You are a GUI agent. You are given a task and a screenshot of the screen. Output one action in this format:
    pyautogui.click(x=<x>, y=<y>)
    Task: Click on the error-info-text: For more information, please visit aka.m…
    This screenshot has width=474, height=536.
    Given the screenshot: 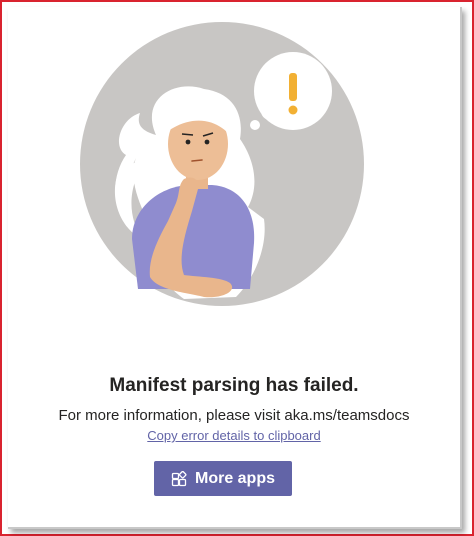 What is the action you would take?
    pyautogui.click(x=234, y=415)
    